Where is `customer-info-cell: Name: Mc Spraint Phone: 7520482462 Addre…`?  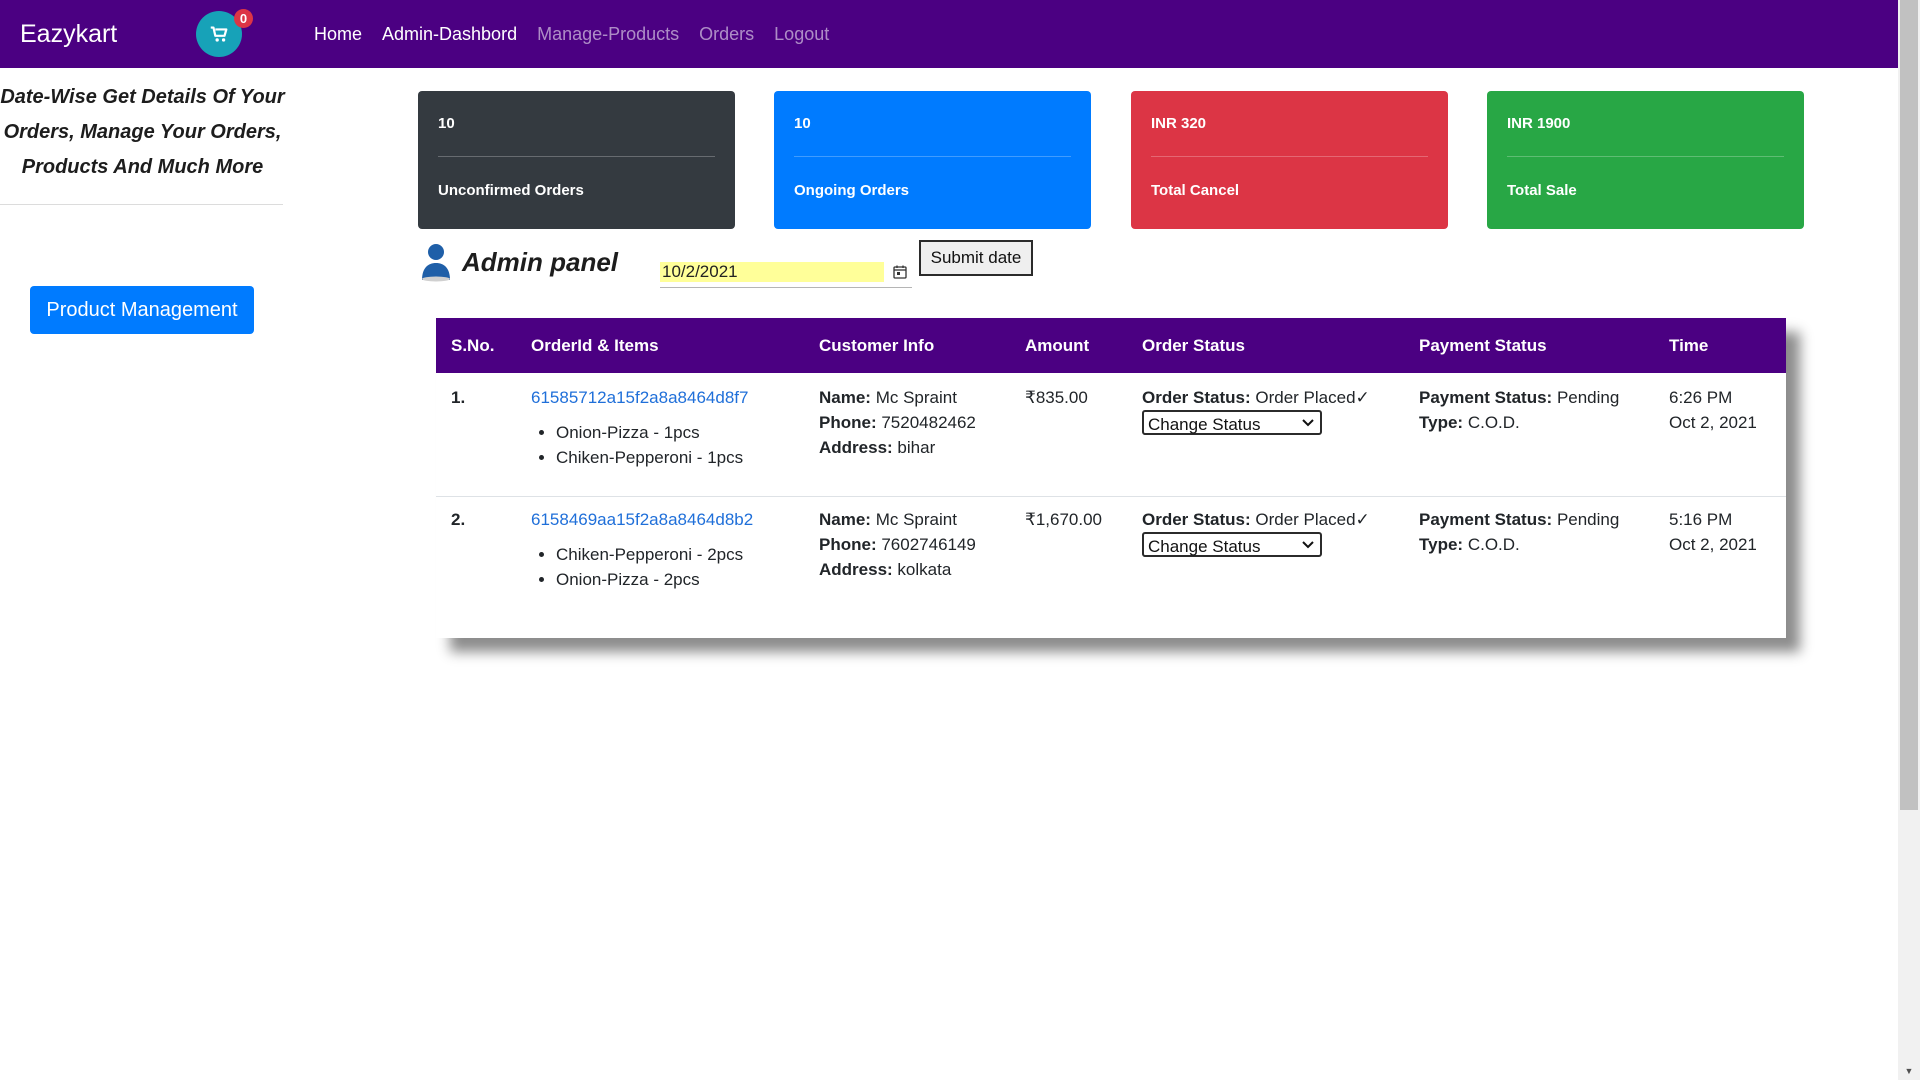
customer-info-cell: Name: Mc Spraint Phone: 7520482462 Addre… is located at coordinates (897, 422).